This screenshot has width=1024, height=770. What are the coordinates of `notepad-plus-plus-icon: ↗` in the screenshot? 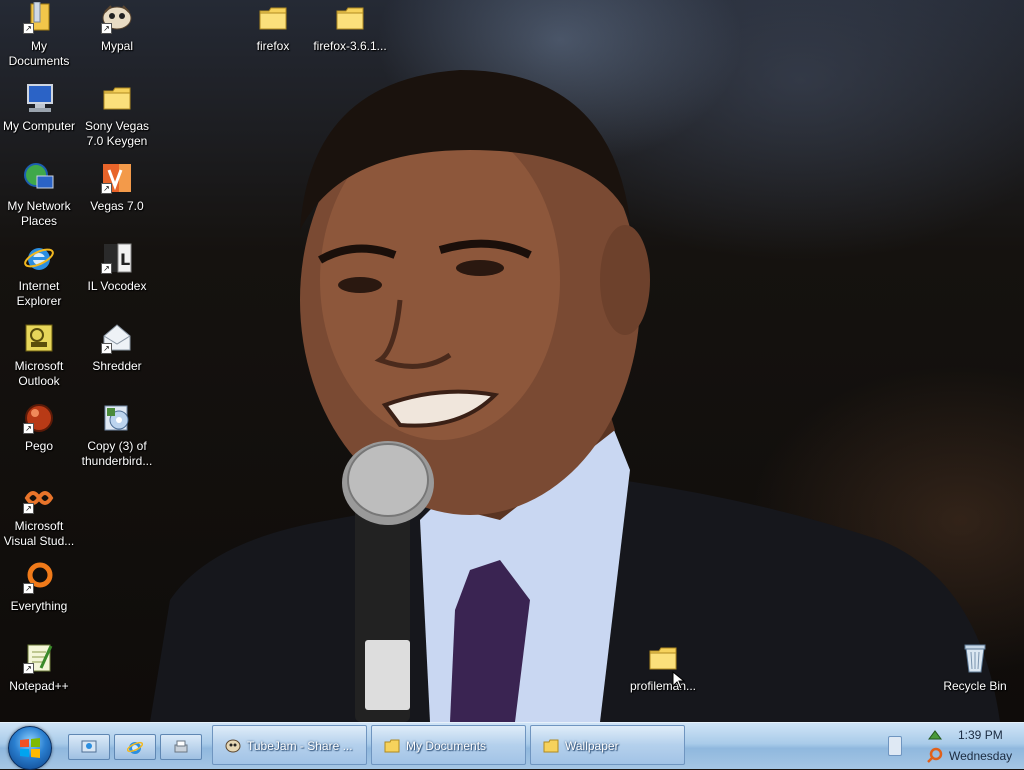 It's located at (39, 658).